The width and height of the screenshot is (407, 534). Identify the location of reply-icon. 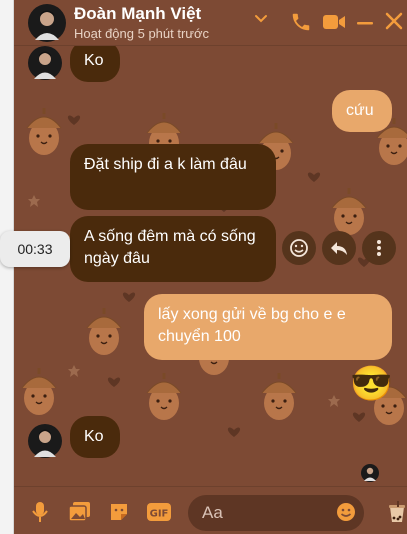
(339, 248).